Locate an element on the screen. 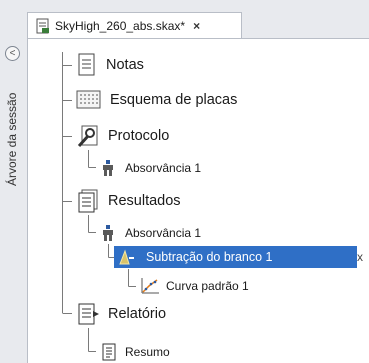 This screenshot has width=369, height=363. tree-item-curva-padrao: Curva padrão 1 is located at coordinates (194, 286).